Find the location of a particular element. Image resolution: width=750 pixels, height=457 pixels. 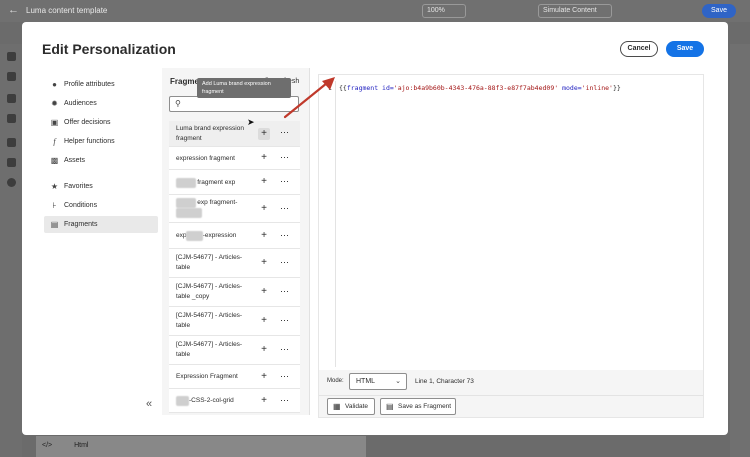

save-as-fragment-button: ▤ Save as Fragment is located at coordinates (418, 406).